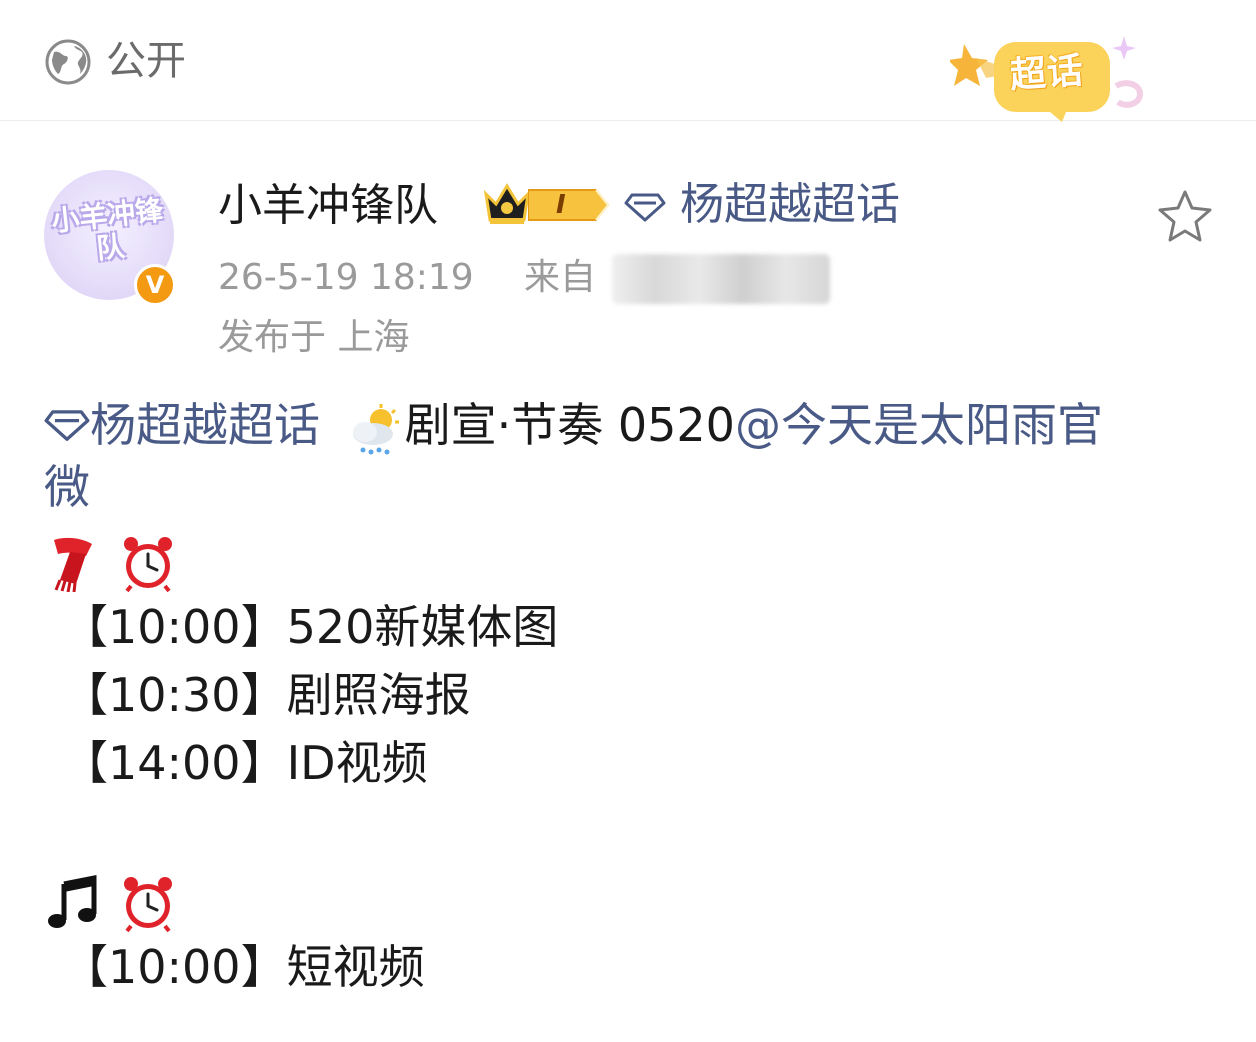 The width and height of the screenshot is (1256, 1042). What do you see at coordinates (422, 627) in the screenshot?
I see `schedule-text: 520新媒体图` at bounding box center [422, 627].